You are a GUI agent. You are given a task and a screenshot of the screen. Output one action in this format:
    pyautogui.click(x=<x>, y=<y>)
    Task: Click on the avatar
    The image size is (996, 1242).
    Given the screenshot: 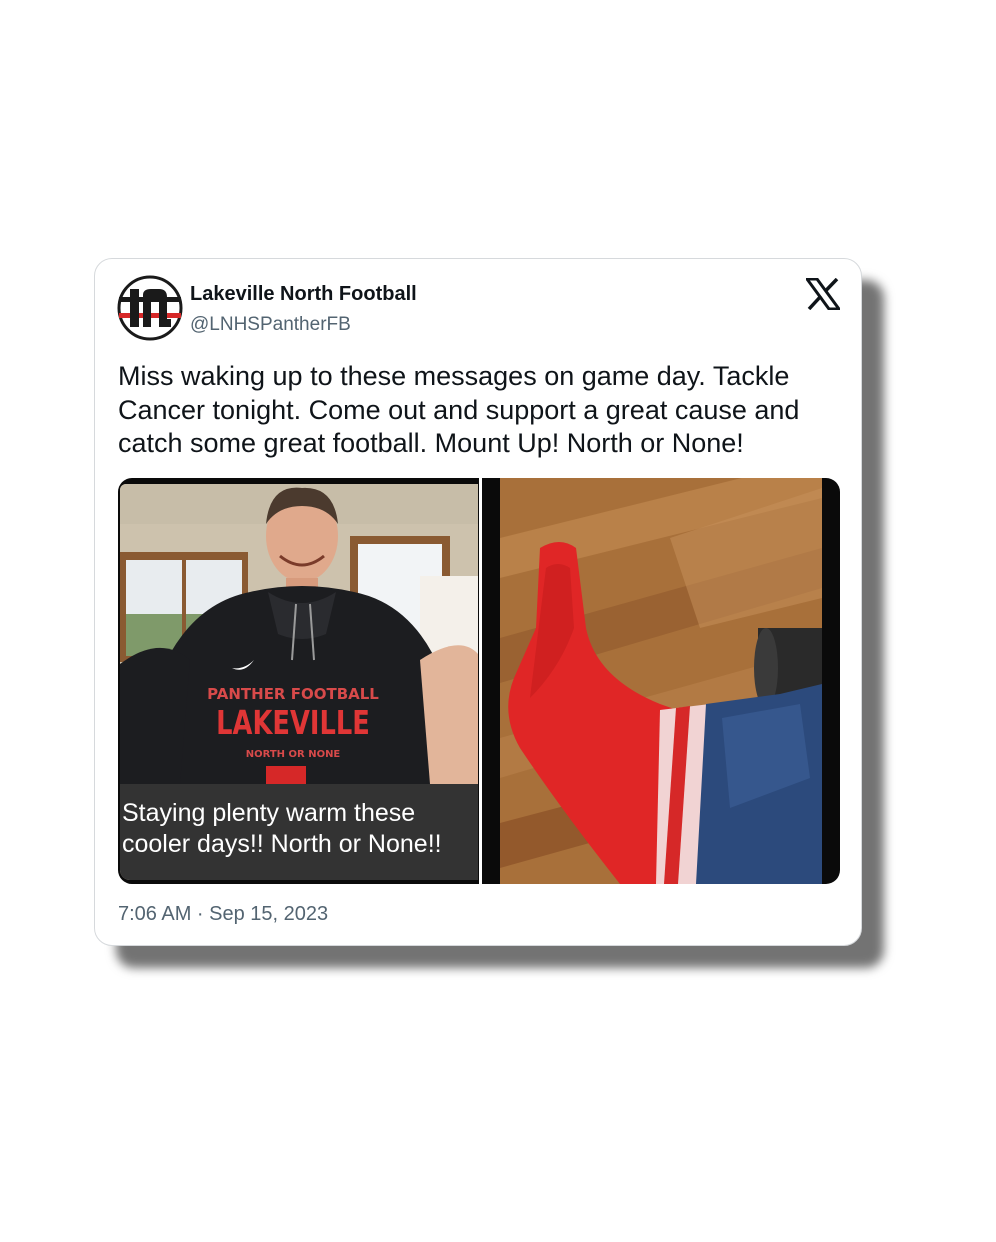 What is the action you would take?
    pyautogui.click(x=150, y=308)
    